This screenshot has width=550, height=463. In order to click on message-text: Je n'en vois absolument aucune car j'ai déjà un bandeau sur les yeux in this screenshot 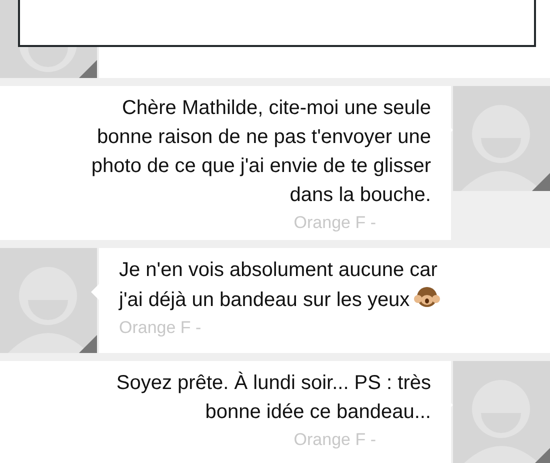, I will do `click(324, 285)`.